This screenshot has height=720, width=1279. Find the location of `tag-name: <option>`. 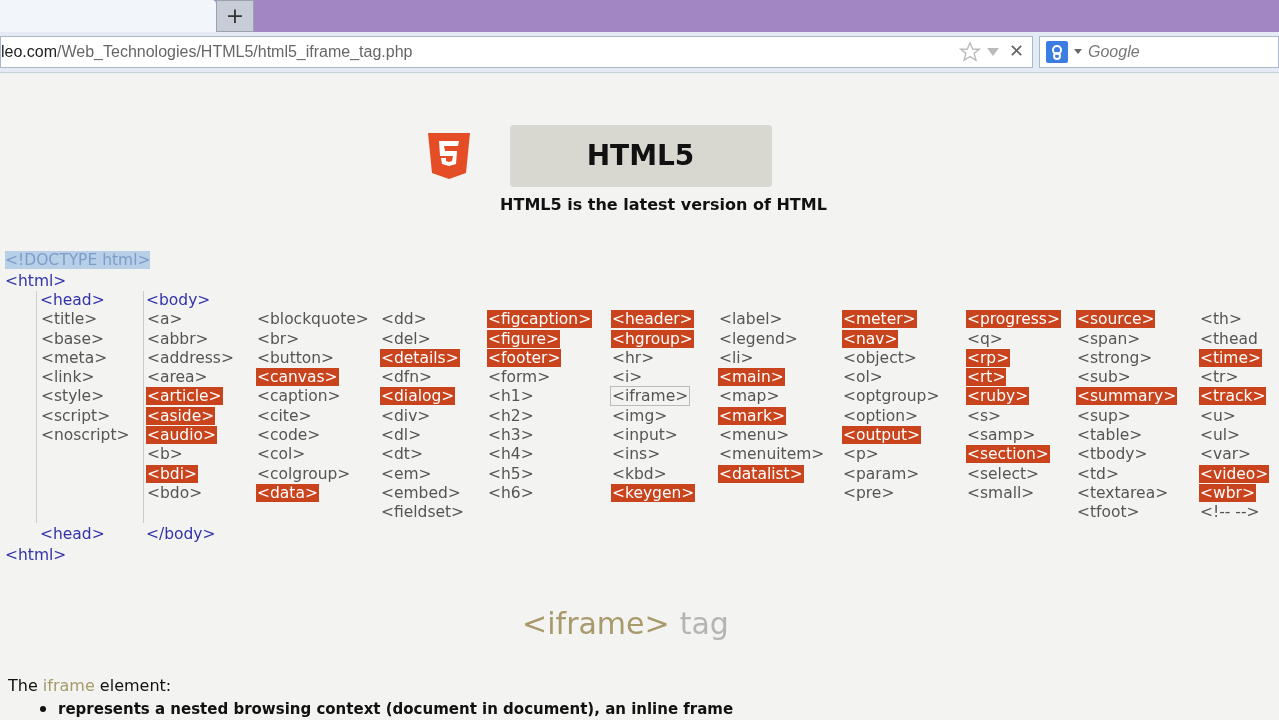

tag-name: <option> is located at coordinates (880, 415).